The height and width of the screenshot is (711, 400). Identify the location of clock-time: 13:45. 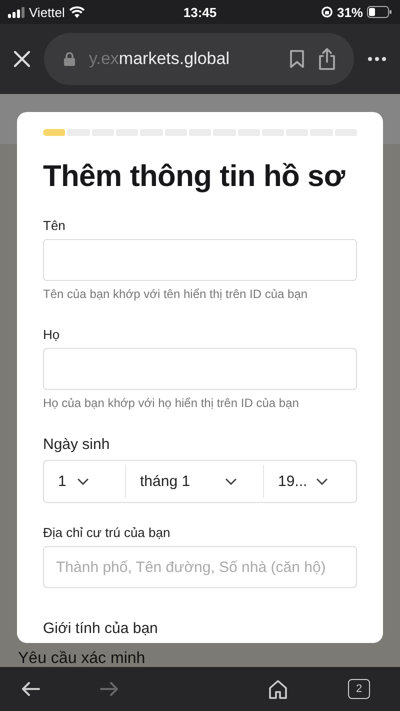
(200, 12).